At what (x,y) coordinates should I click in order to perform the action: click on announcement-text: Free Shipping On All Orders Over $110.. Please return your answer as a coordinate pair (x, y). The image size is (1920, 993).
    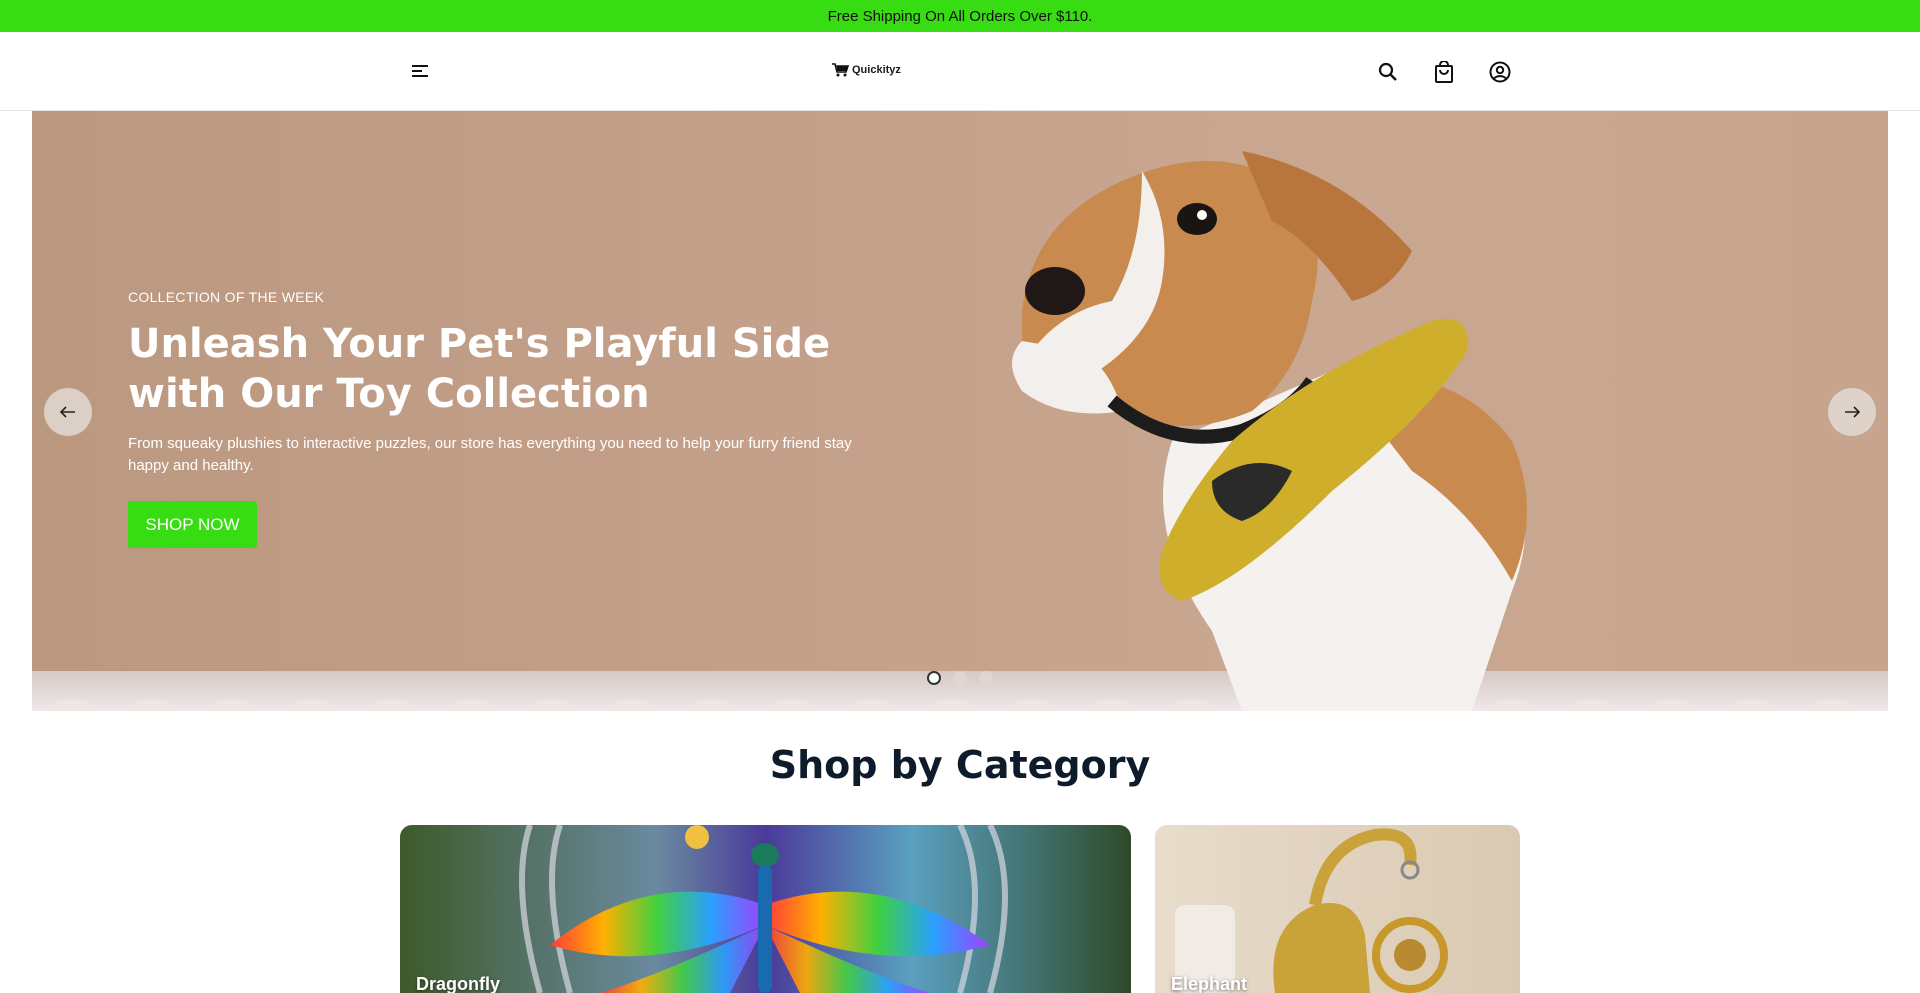
    Looking at the image, I should click on (960, 16).